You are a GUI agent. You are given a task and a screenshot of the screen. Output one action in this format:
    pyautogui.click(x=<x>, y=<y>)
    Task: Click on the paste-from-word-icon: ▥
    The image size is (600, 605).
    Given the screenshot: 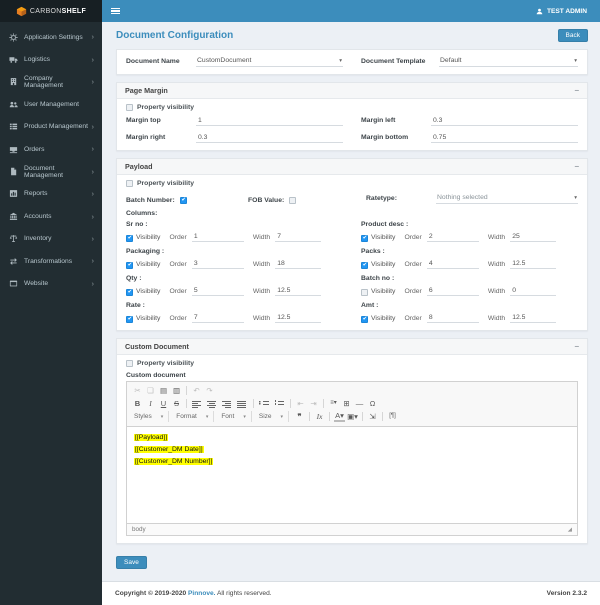 What is the action you would take?
    pyautogui.click(x=176, y=390)
    